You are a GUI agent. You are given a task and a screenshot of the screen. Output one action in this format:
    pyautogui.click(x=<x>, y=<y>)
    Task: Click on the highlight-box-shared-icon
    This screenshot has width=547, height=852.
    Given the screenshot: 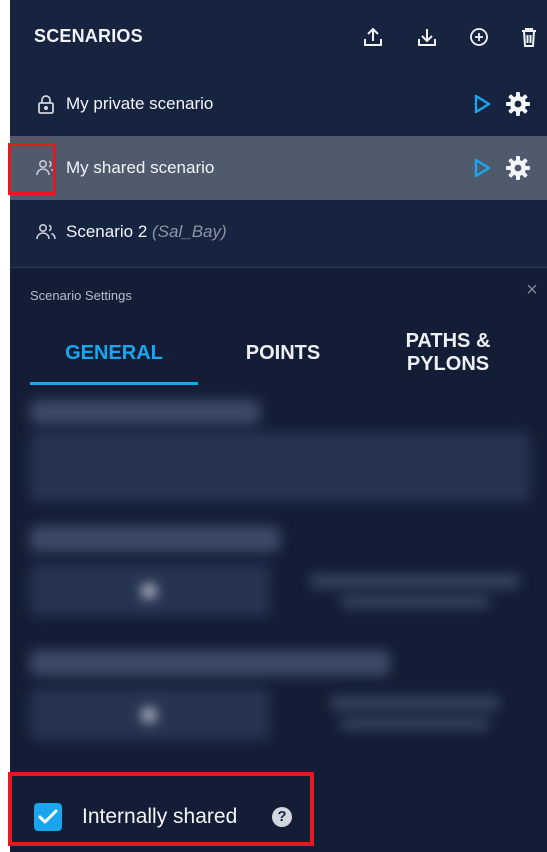 What is the action you would take?
    pyautogui.click(x=32, y=169)
    